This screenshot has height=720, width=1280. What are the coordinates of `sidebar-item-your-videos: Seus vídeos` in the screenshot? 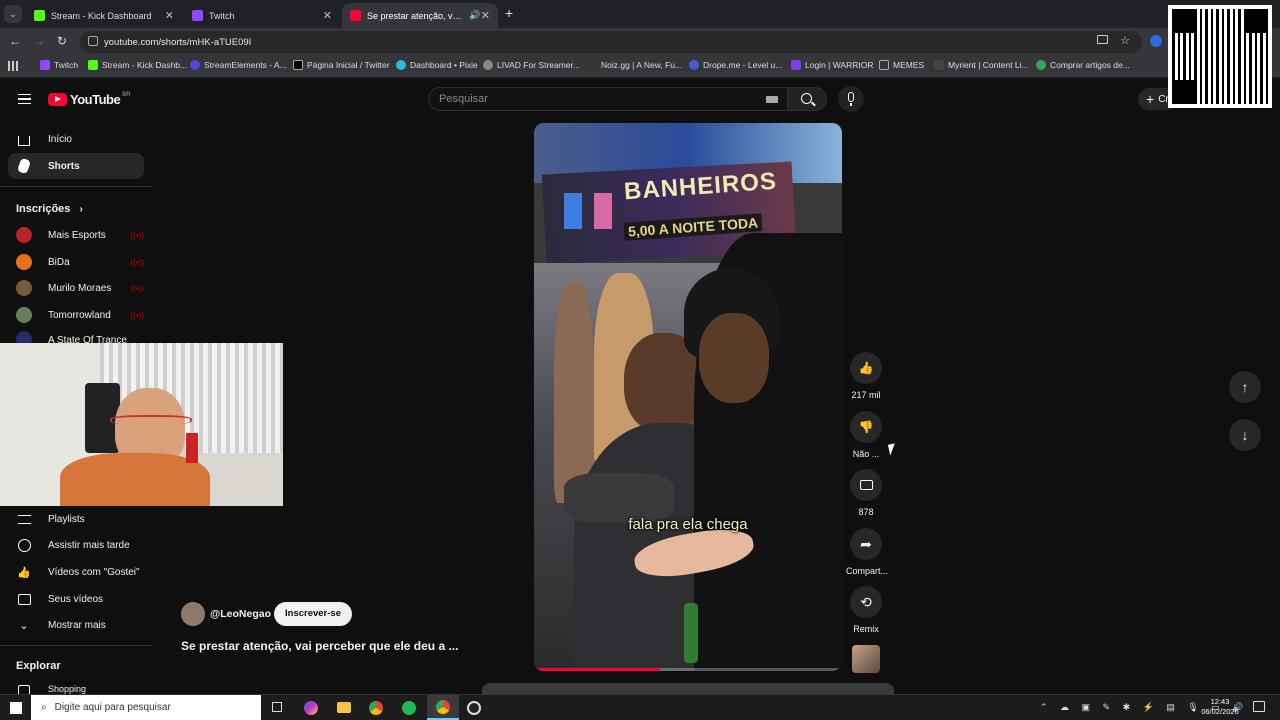 It's located at (76, 599).